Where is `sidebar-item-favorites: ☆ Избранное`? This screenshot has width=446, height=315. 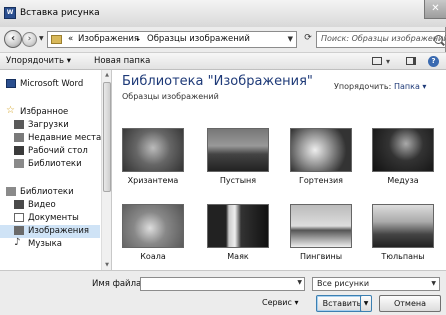
sidebar-item-favorites: ☆ Избранное is located at coordinates (50, 112).